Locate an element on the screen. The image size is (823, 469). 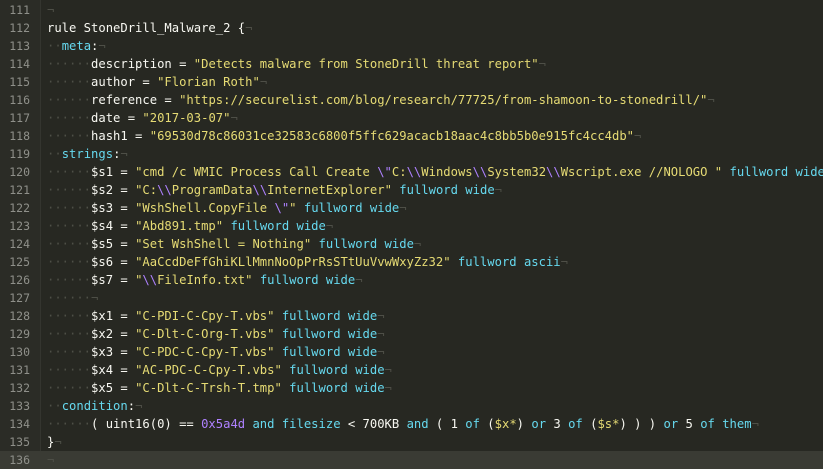
line-number: 136 is located at coordinates (19, 460).